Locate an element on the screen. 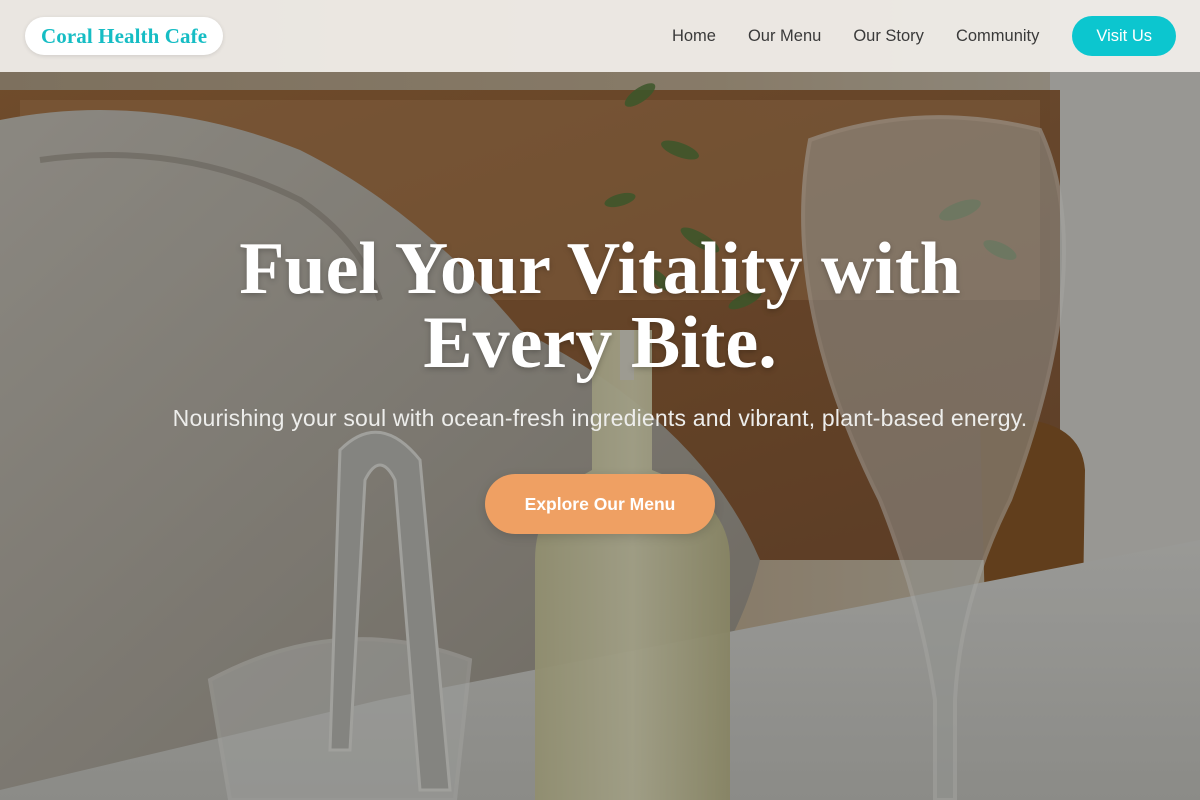  nav-link-our-menu: Our Menu is located at coordinates (784, 36).